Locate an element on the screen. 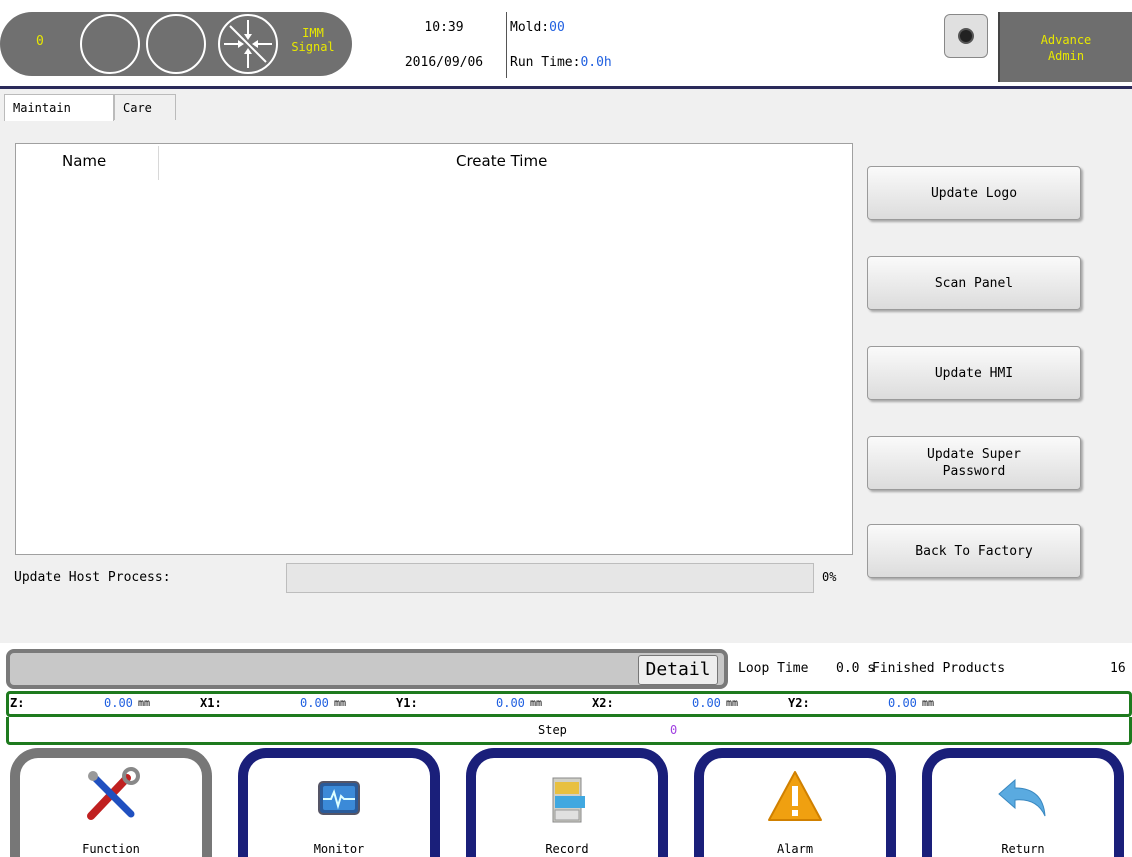 The height and width of the screenshot is (857, 1132). column-header-name: Name is located at coordinates (84, 161).